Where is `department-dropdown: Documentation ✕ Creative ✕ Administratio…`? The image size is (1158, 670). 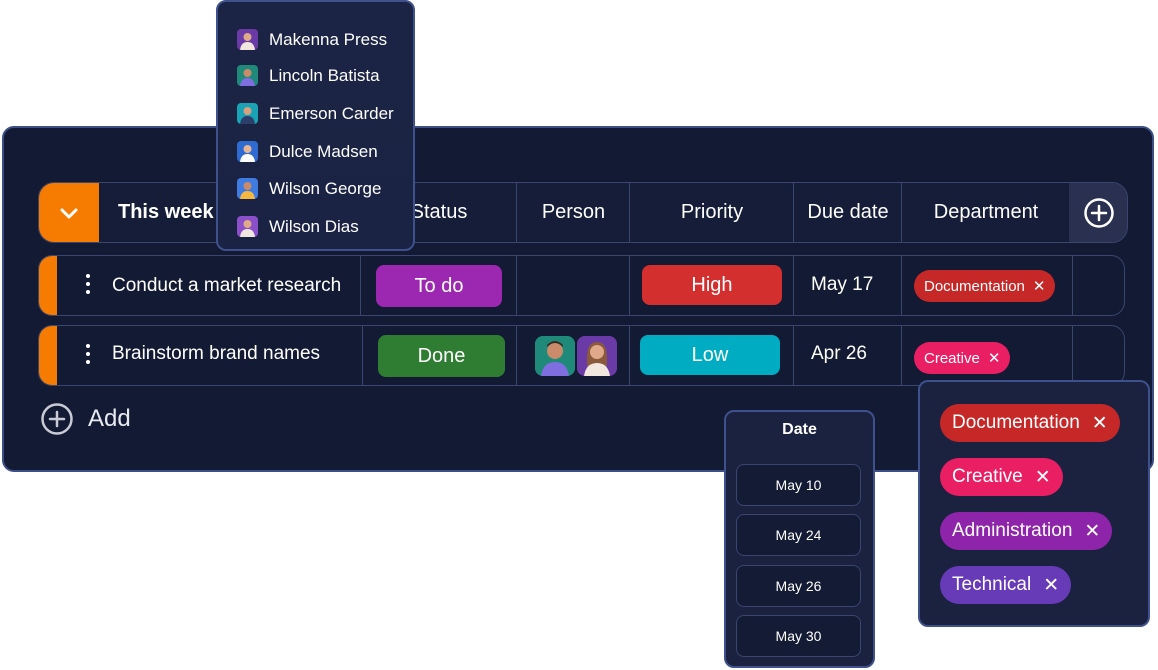
department-dropdown: Documentation ✕ Creative ✕ Administratio… is located at coordinates (1034, 503).